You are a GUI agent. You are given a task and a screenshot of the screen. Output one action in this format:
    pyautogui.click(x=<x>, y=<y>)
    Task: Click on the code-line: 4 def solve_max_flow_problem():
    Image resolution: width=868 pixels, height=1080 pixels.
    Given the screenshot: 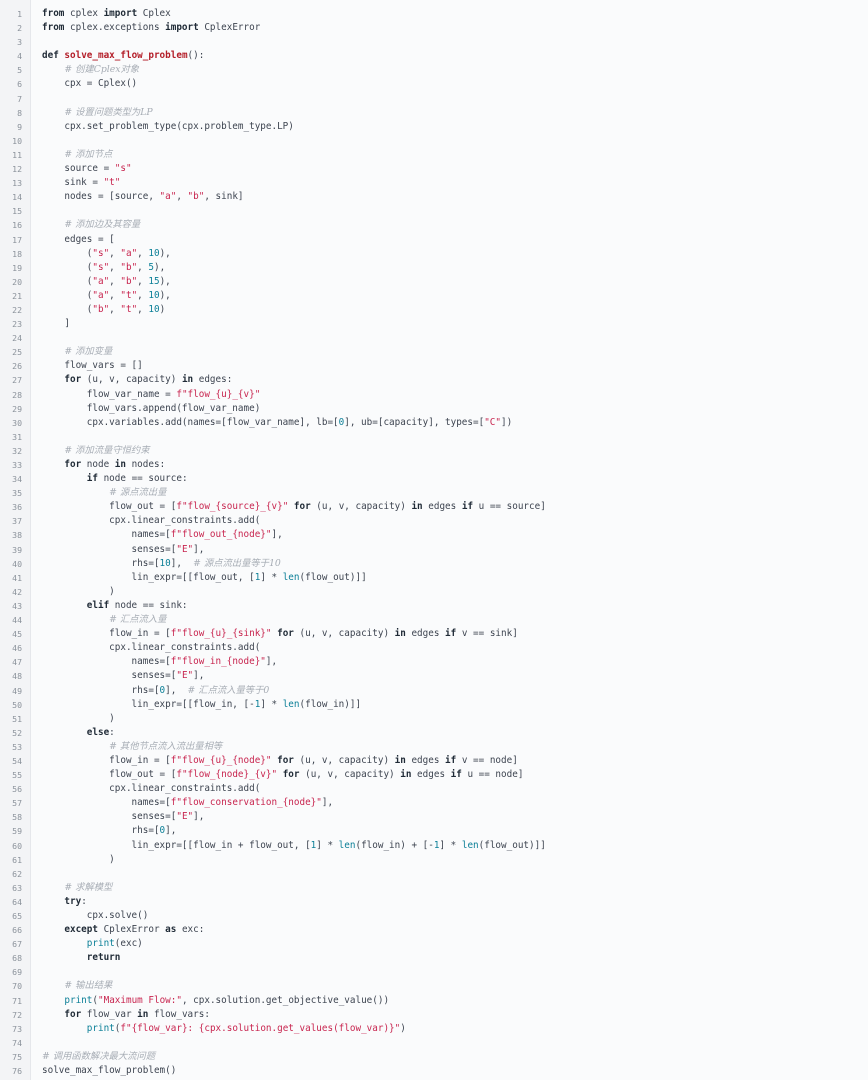 What is the action you would take?
    pyautogui.click(x=434, y=56)
    